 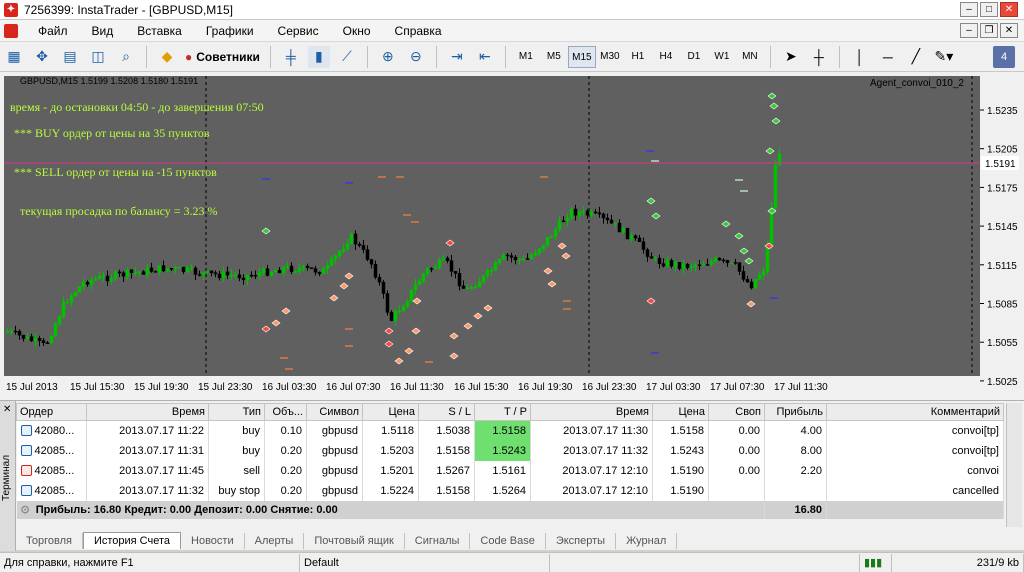 I want to click on tab-4: Почтовый ящик, so click(x=354, y=541).